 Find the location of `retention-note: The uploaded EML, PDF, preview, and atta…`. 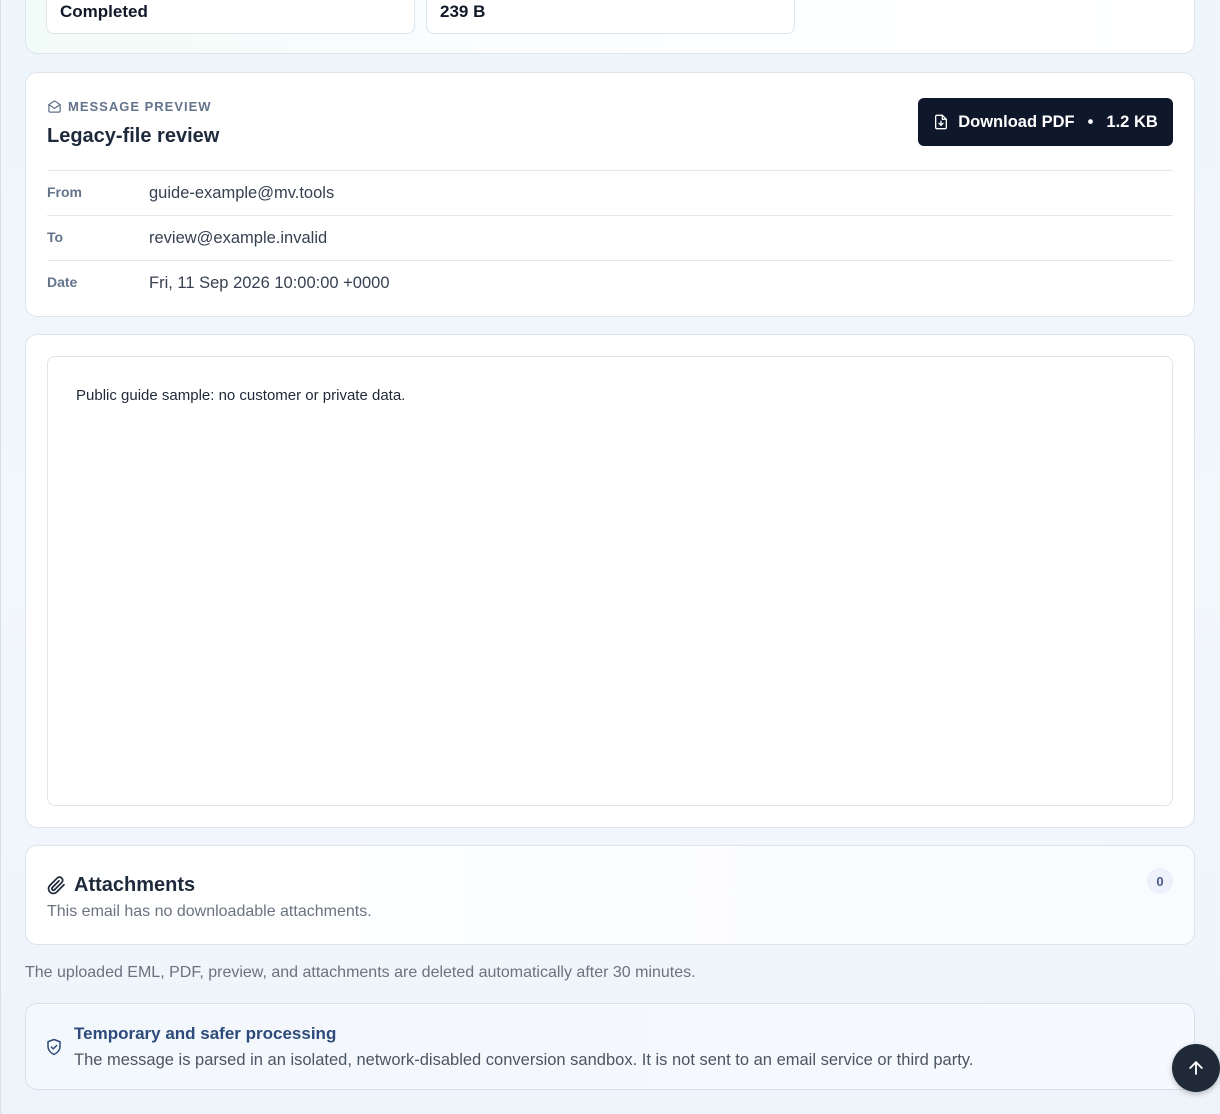

retention-note: The uploaded EML, PDF, preview, and atta… is located at coordinates (360, 972).